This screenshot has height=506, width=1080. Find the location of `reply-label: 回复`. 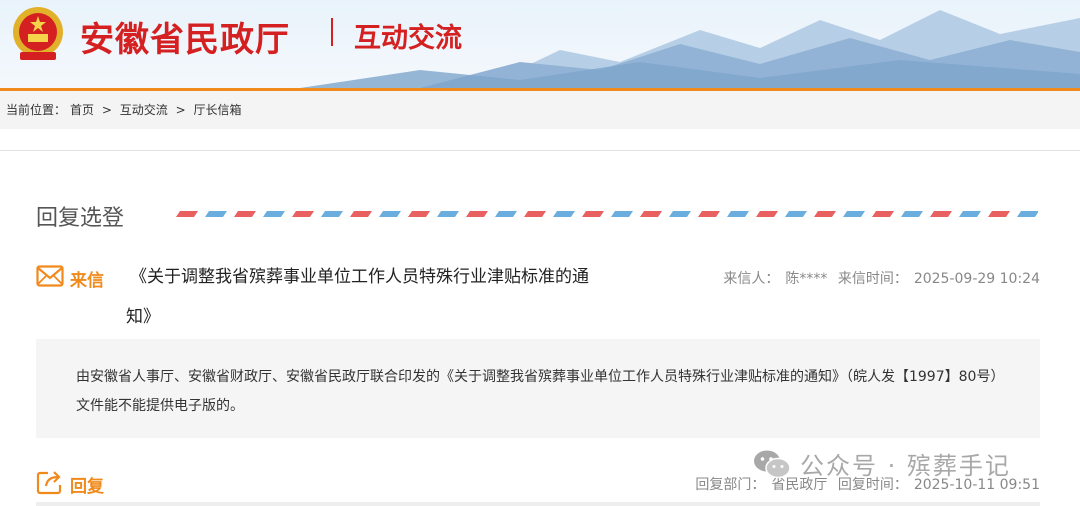

reply-label: 回复 is located at coordinates (87, 487).